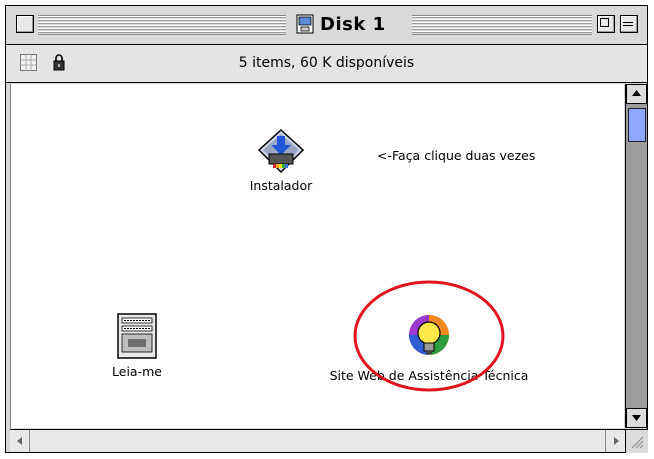 This screenshot has width=654, height=459. What do you see at coordinates (606, 24) in the screenshot?
I see `zoom-box-button` at bounding box center [606, 24].